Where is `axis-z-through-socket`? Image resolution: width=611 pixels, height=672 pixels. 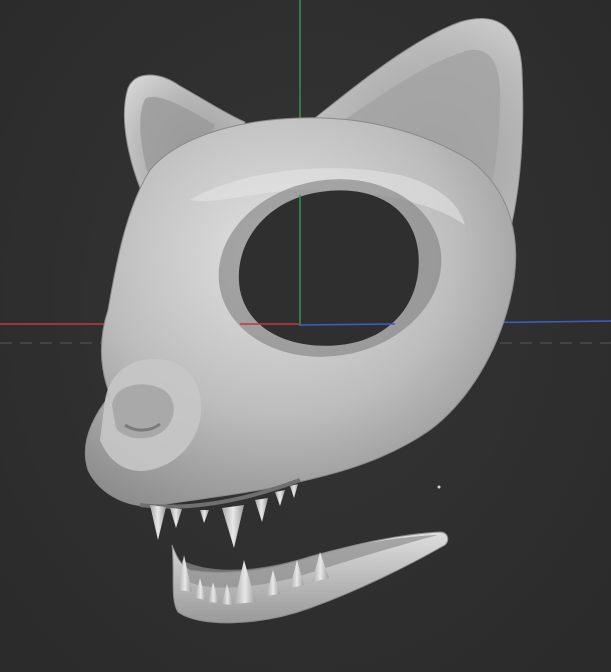
axis-z-through-socket is located at coordinates (347, 324).